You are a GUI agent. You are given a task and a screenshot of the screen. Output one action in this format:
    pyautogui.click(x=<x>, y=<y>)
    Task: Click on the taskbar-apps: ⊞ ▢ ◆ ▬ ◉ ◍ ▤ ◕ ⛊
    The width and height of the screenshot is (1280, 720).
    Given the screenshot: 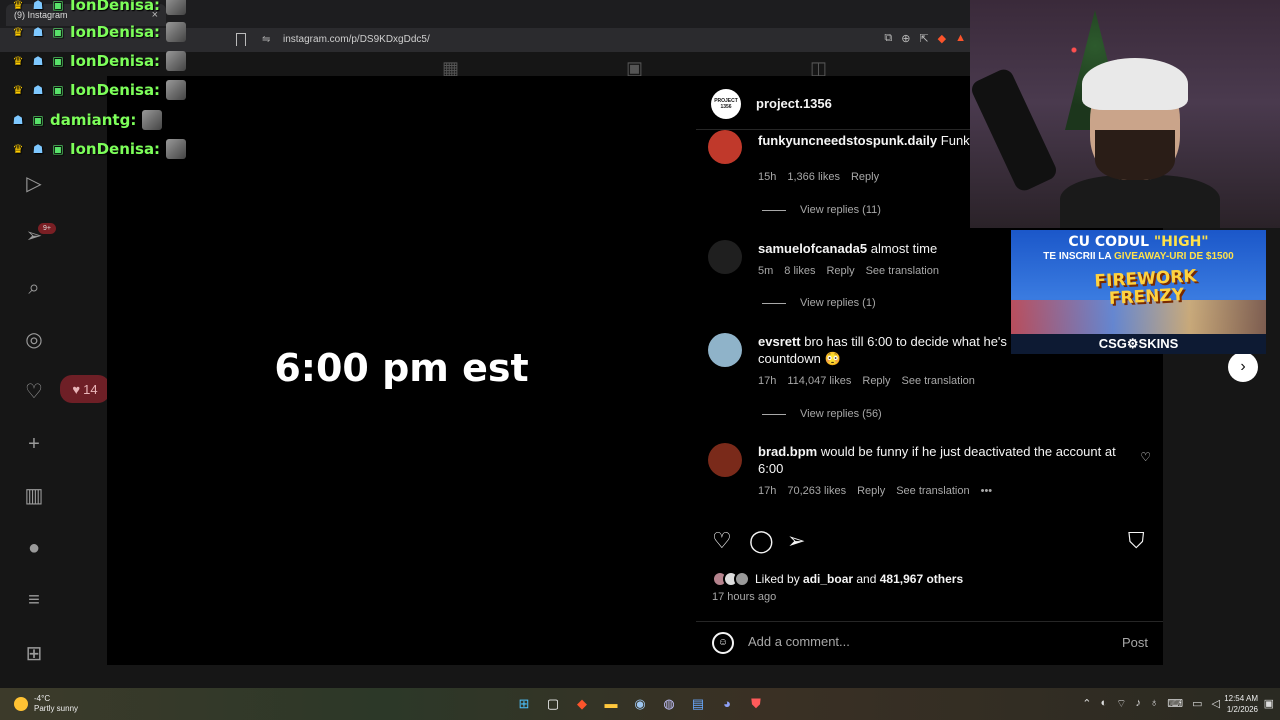 What is the action you would take?
    pyautogui.click(x=640, y=704)
    